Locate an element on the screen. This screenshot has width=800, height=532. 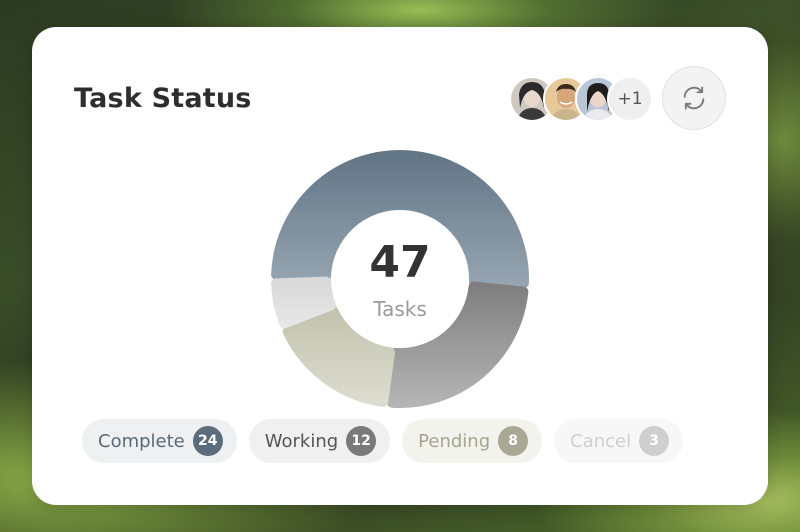
avatar-overflow-count: +1 is located at coordinates (630, 99).